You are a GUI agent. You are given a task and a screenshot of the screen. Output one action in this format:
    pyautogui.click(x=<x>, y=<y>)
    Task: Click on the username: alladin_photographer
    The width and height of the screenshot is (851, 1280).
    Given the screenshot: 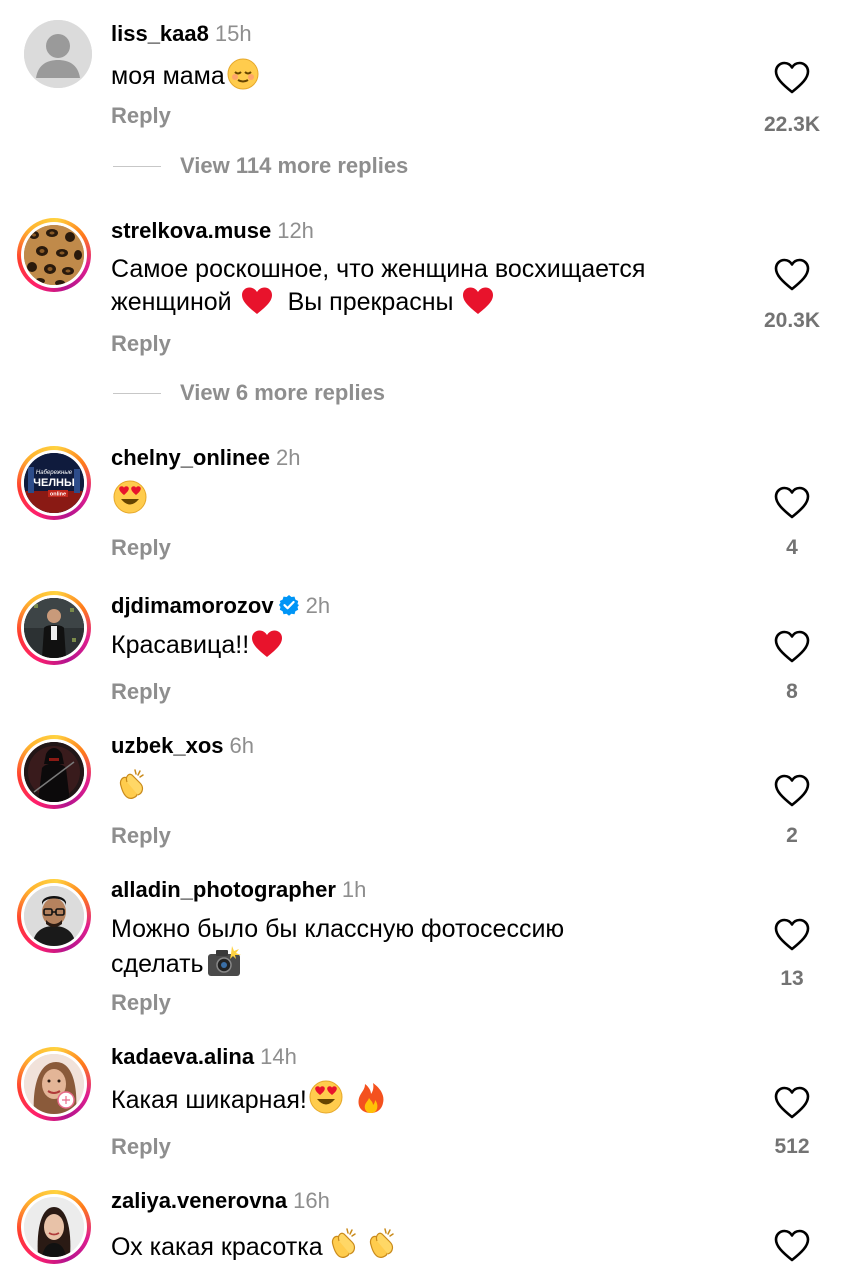 What is the action you would take?
    pyautogui.click(x=223, y=889)
    